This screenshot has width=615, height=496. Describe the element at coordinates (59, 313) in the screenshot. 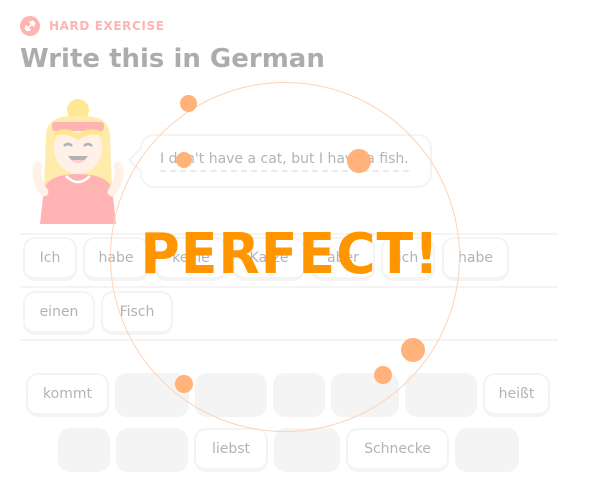

I see `answer-tile: einen` at that location.